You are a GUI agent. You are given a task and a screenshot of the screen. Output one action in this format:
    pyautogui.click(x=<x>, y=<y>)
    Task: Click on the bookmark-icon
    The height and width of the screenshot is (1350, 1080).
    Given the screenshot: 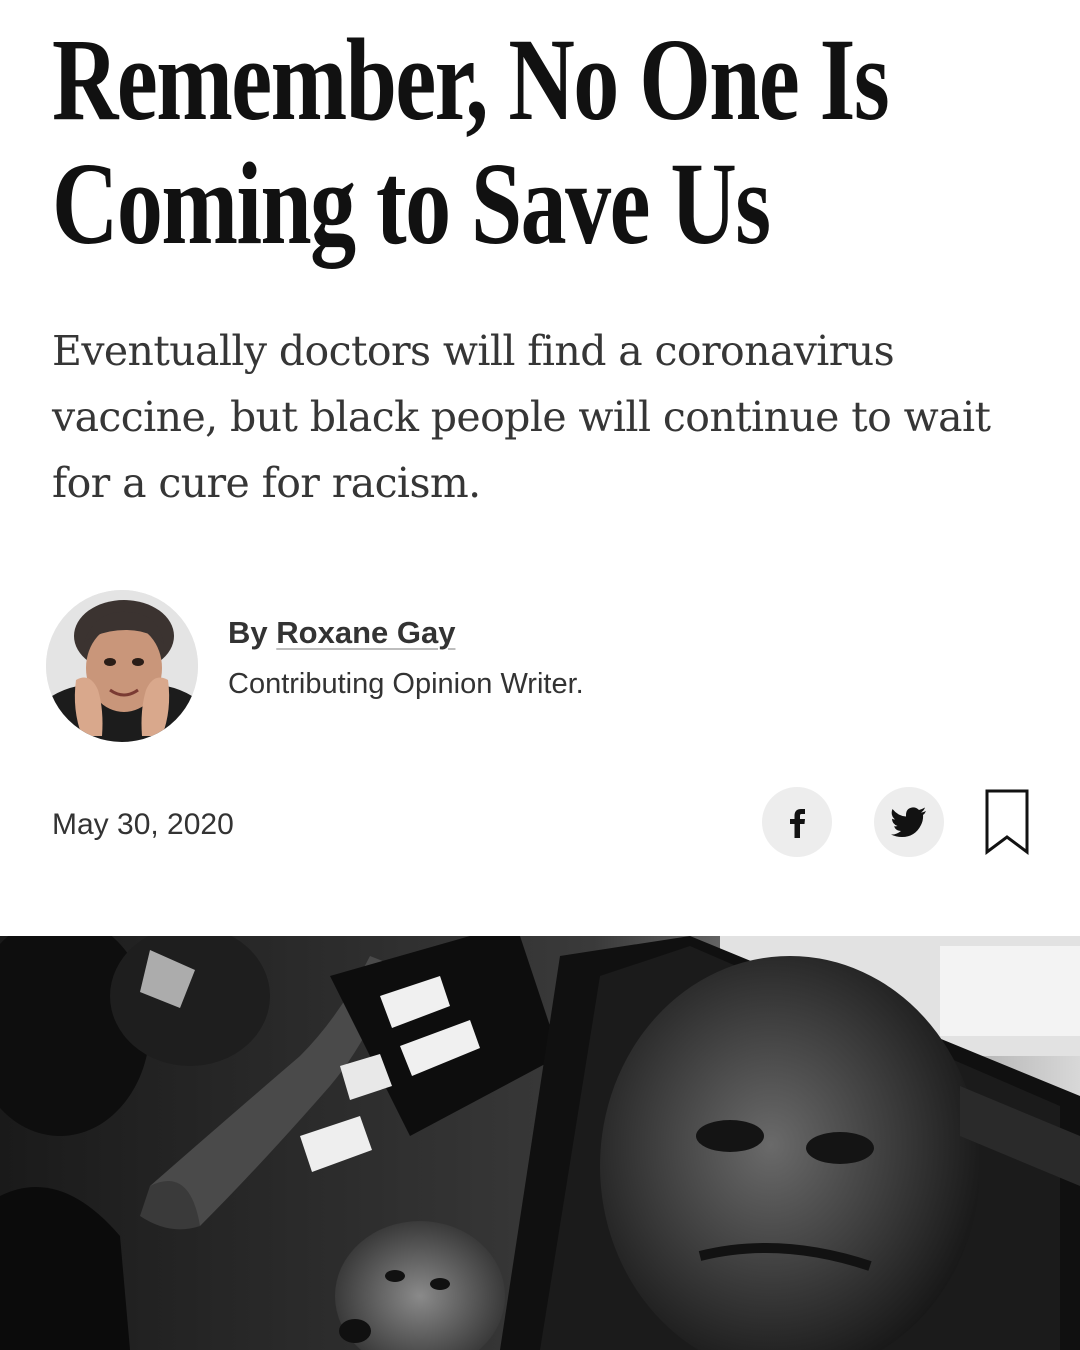 What is the action you would take?
    pyautogui.click(x=1007, y=822)
    